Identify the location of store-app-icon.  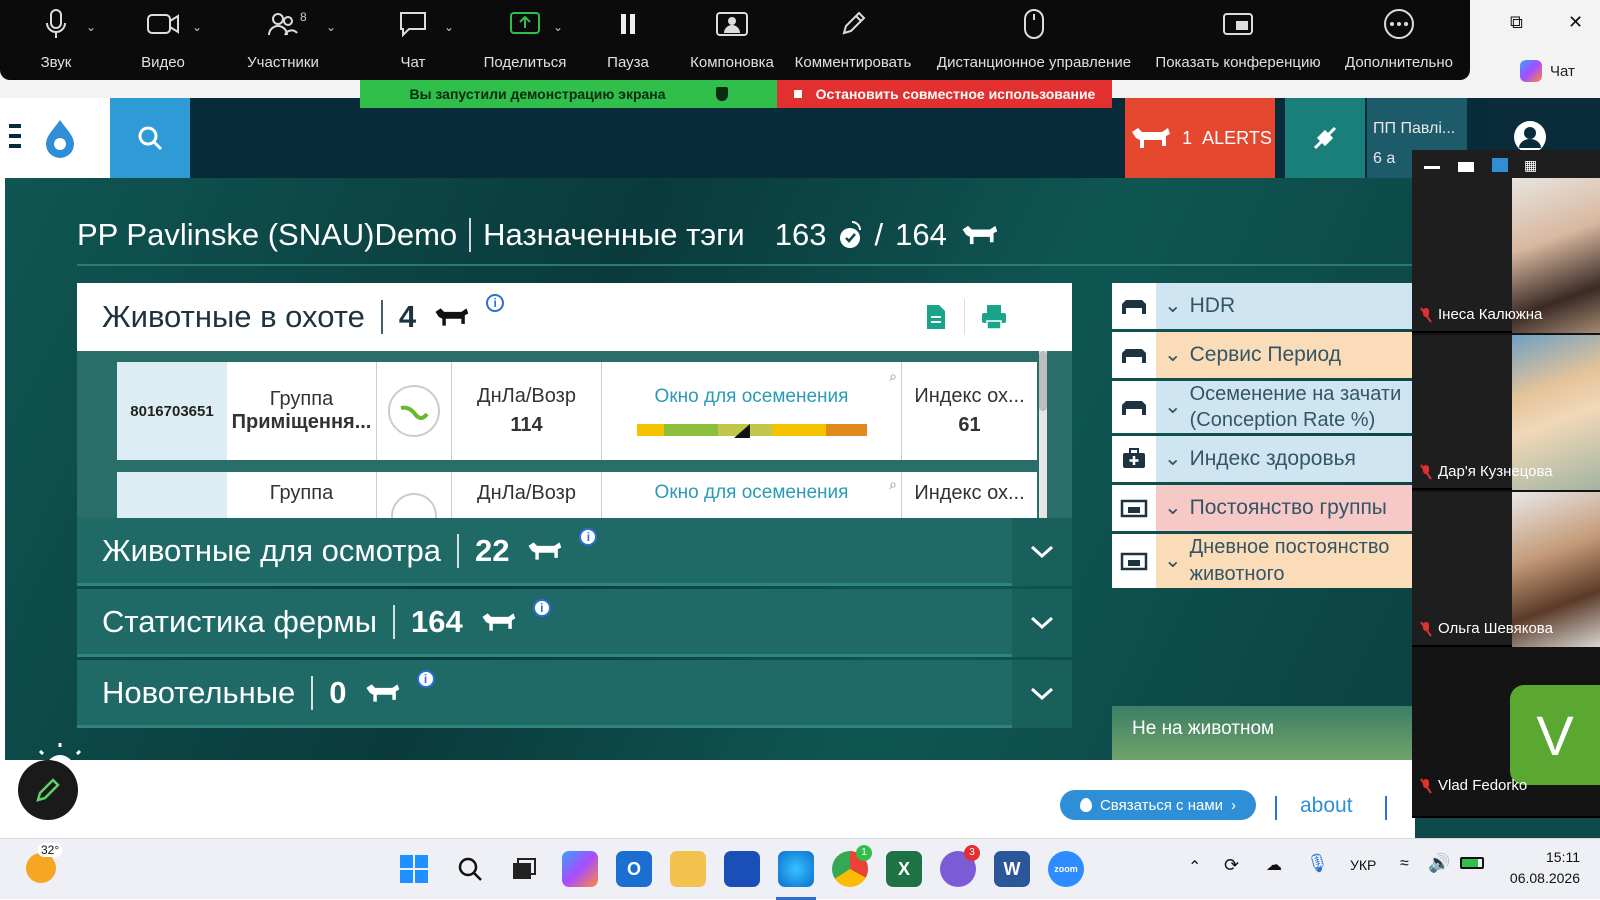
(742, 869).